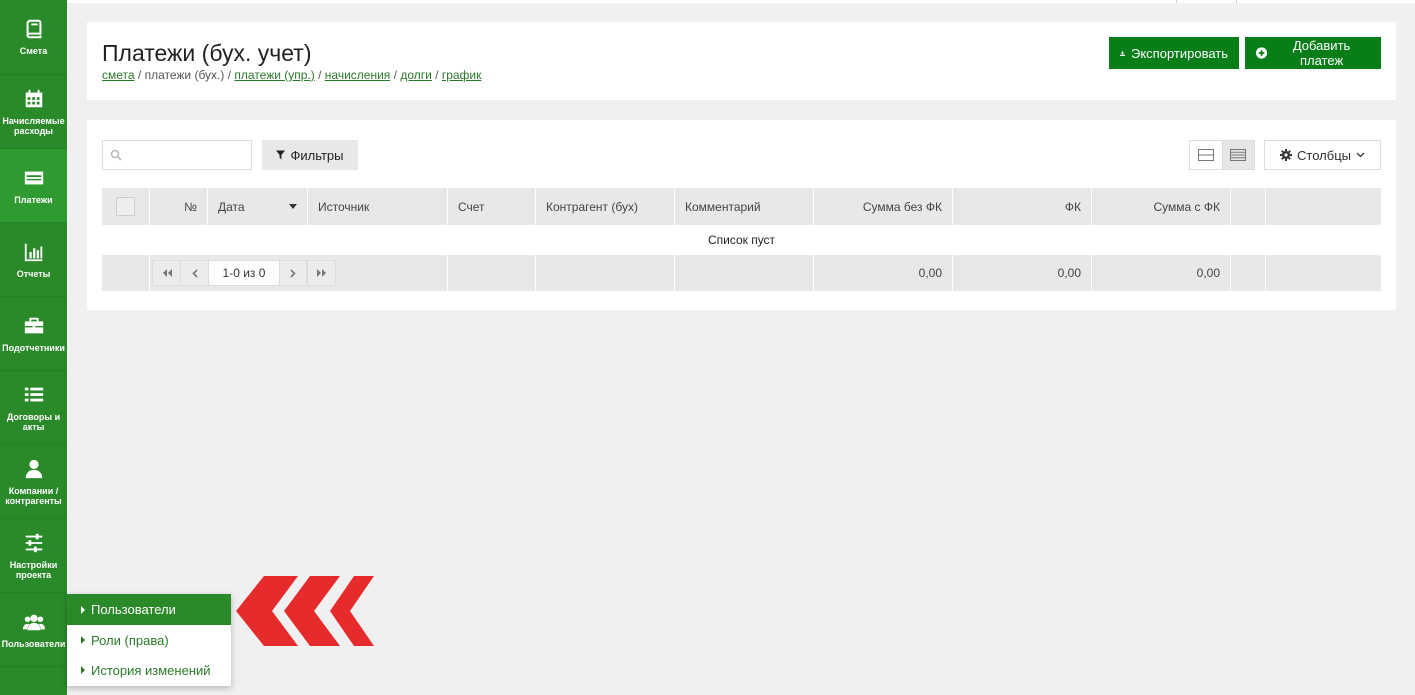 This screenshot has height=695, width=1415. What do you see at coordinates (33, 125) in the screenshot?
I see `sidebar-label: Начисляемые расходы` at bounding box center [33, 125].